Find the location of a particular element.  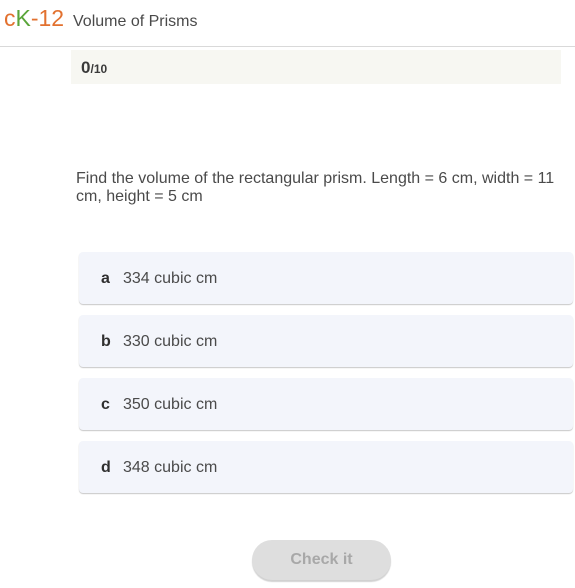

logo-dash: - is located at coordinates (34, 18).